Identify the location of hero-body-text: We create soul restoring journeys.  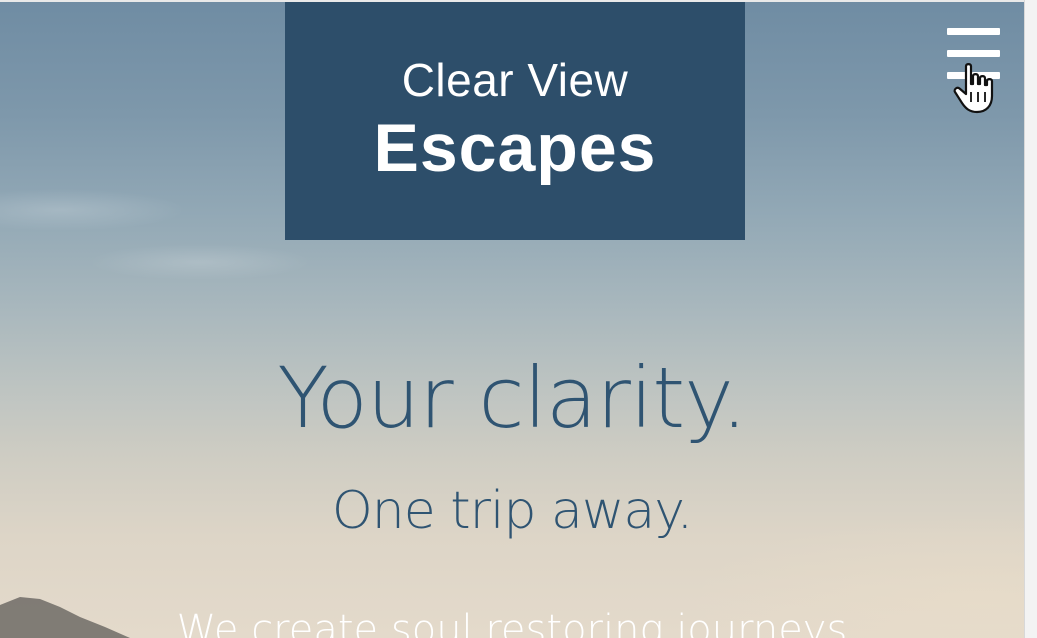
(512, 622).